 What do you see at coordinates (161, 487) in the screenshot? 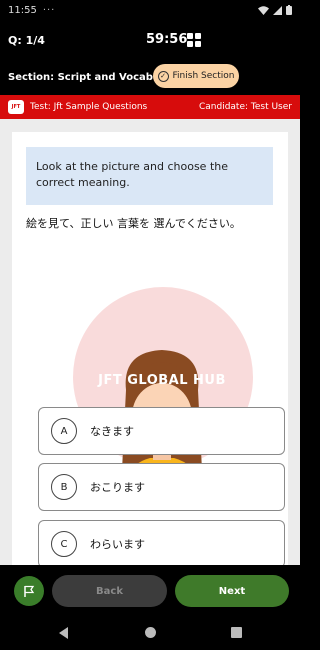
I see `option-b: B おこります` at bounding box center [161, 487].